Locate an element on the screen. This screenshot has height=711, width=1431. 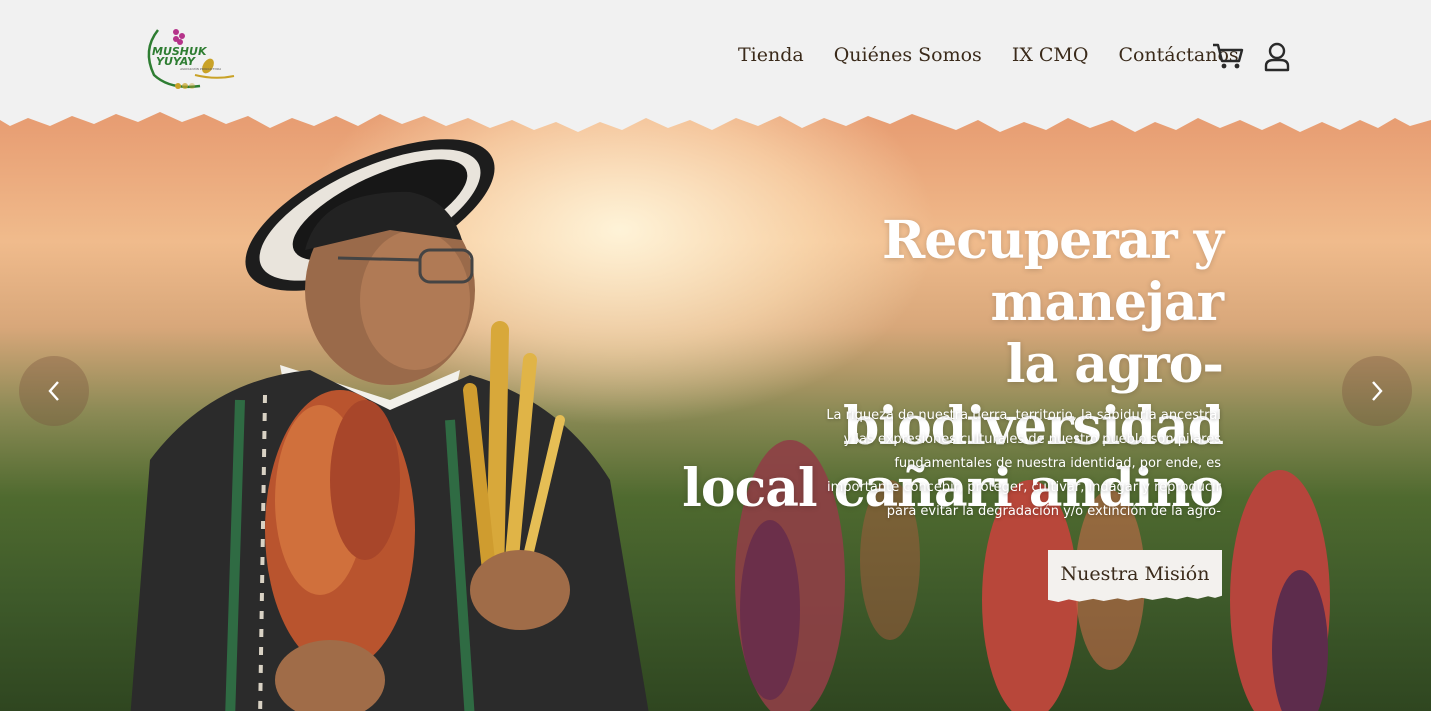
logo-wordmark: MUSHUK YUYAY ASOCIACIÓN PRODUCTORA is located at coordinates (186, 58).